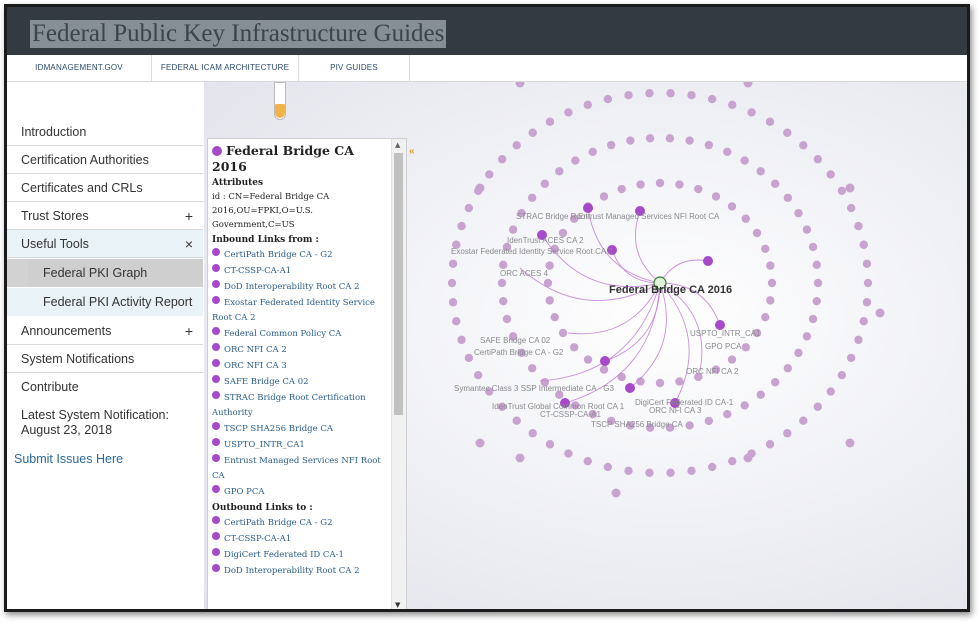 This screenshot has width=980, height=625. What do you see at coordinates (397, 605) in the screenshot?
I see `scroll-down-icon: ▼` at bounding box center [397, 605].